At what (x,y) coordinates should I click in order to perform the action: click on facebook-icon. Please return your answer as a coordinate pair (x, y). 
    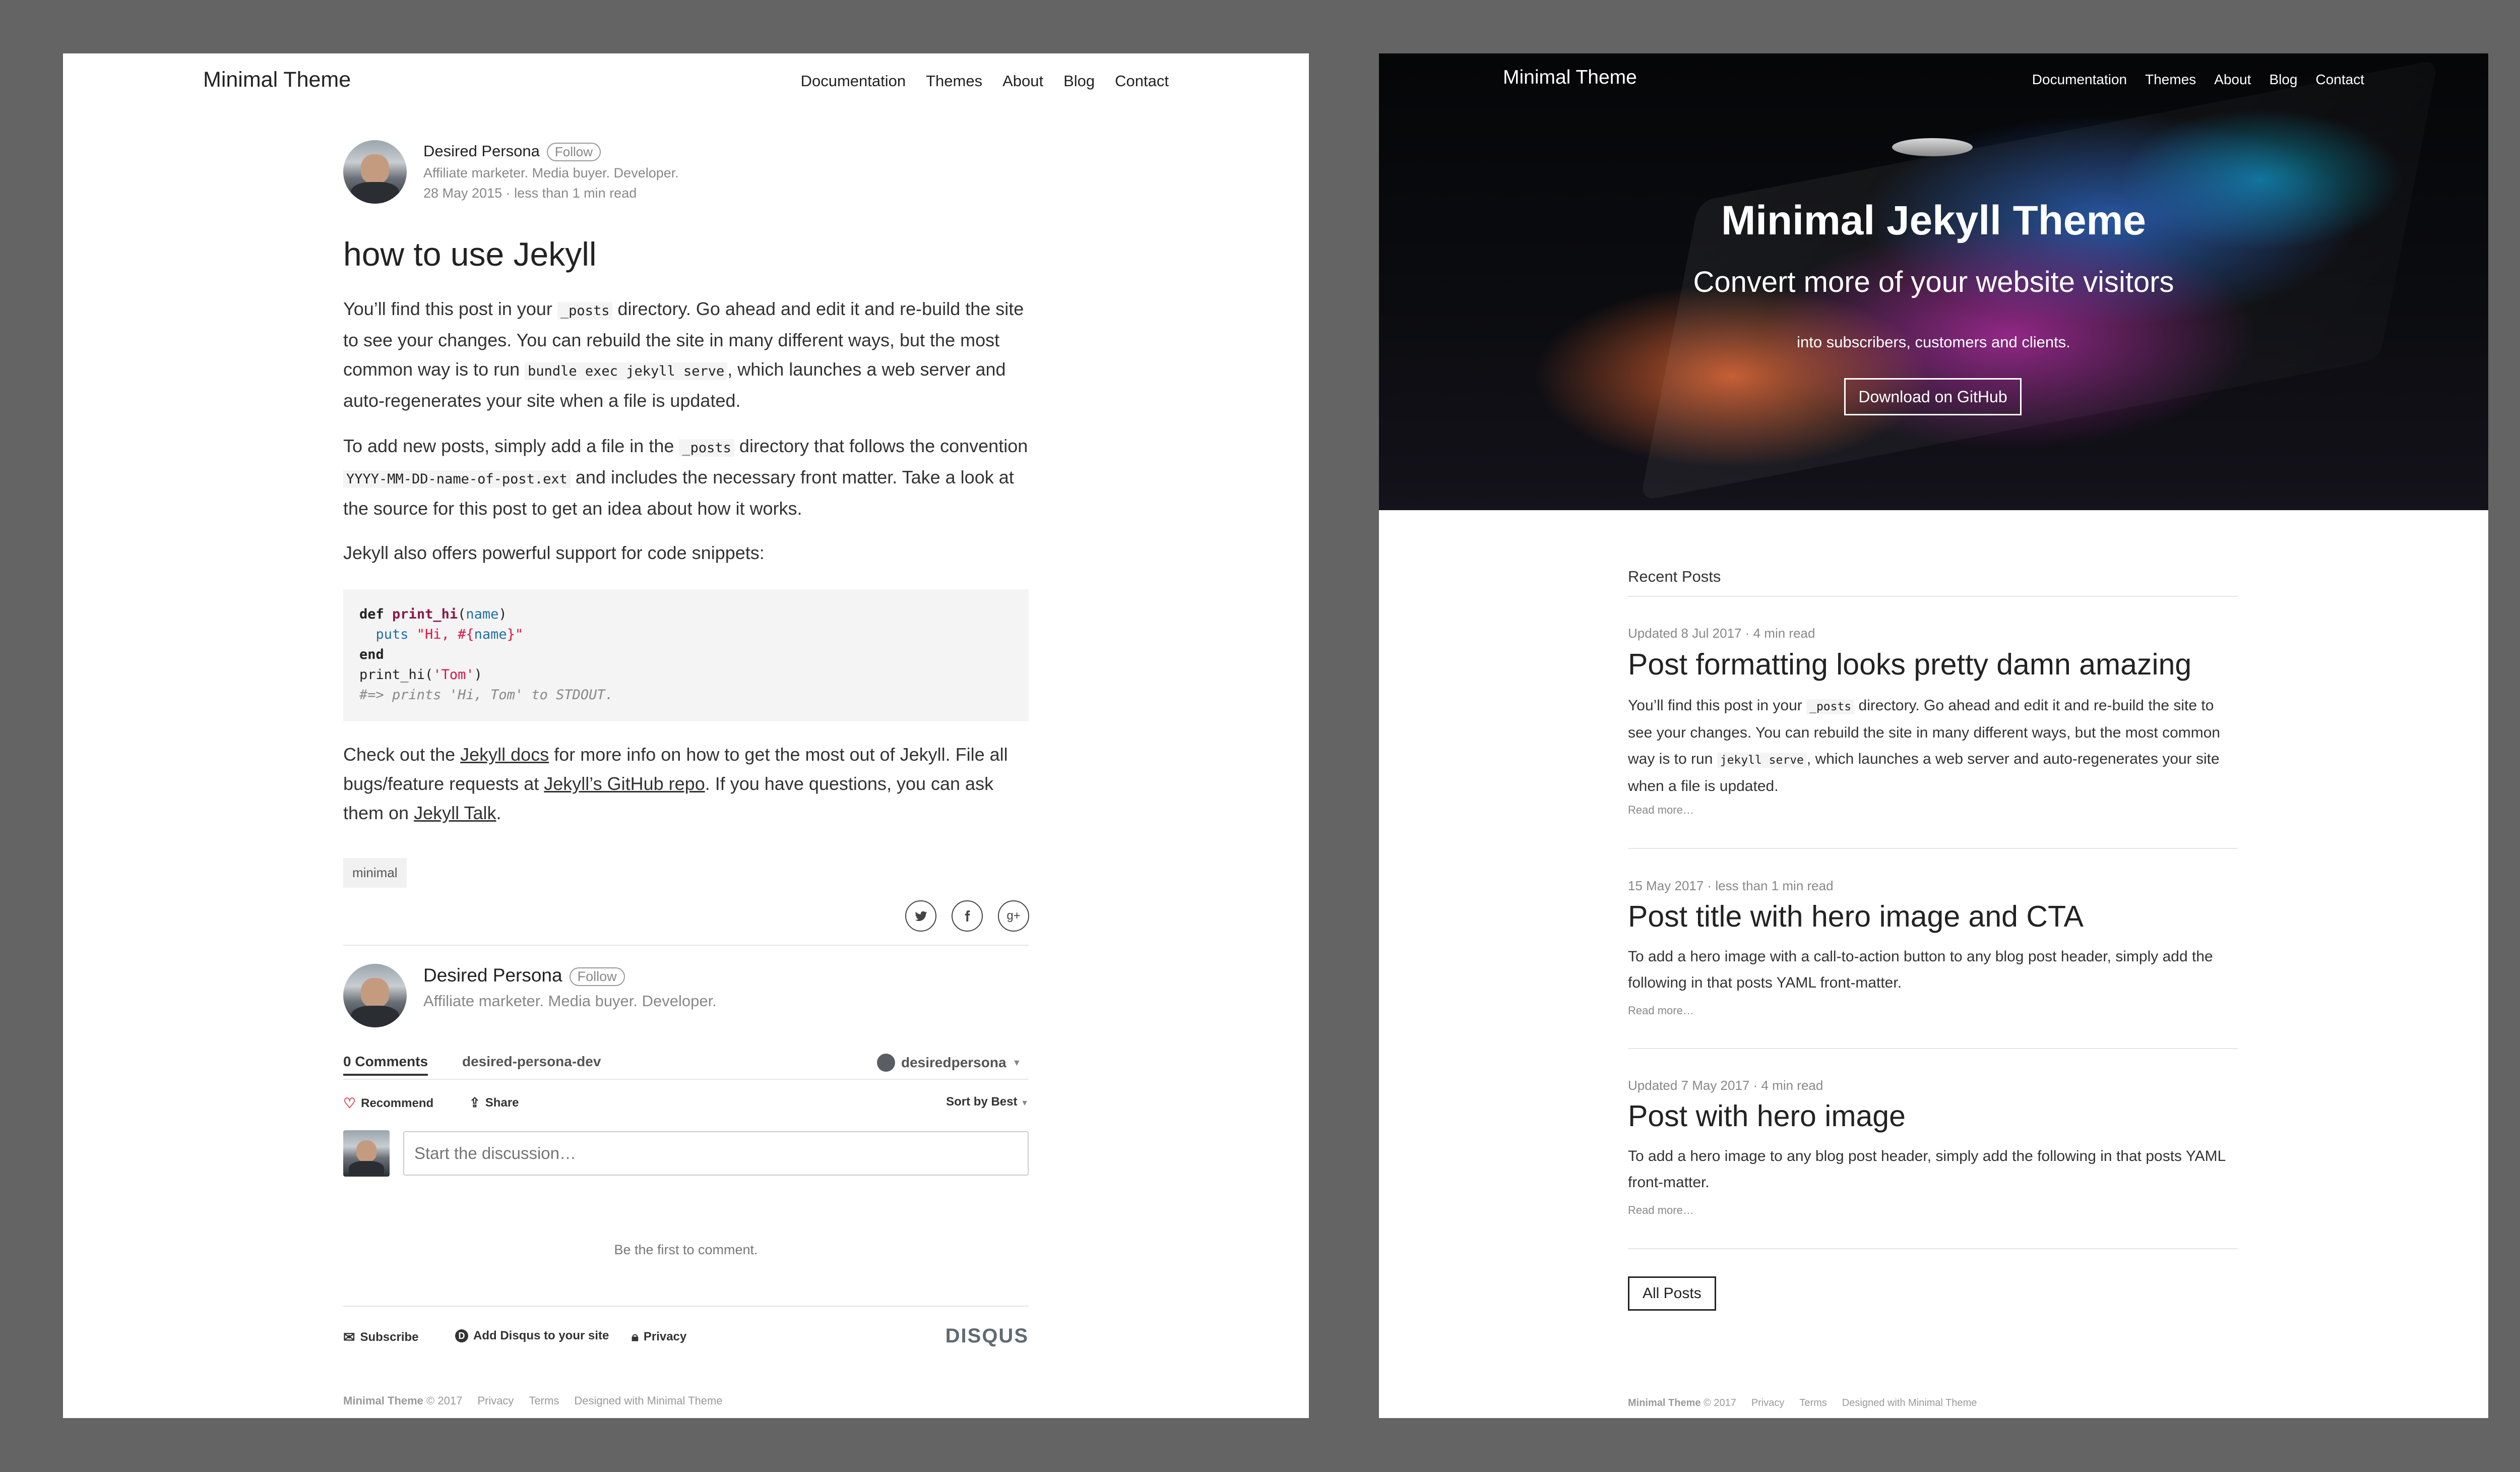
    Looking at the image, I should click on (967, 916).